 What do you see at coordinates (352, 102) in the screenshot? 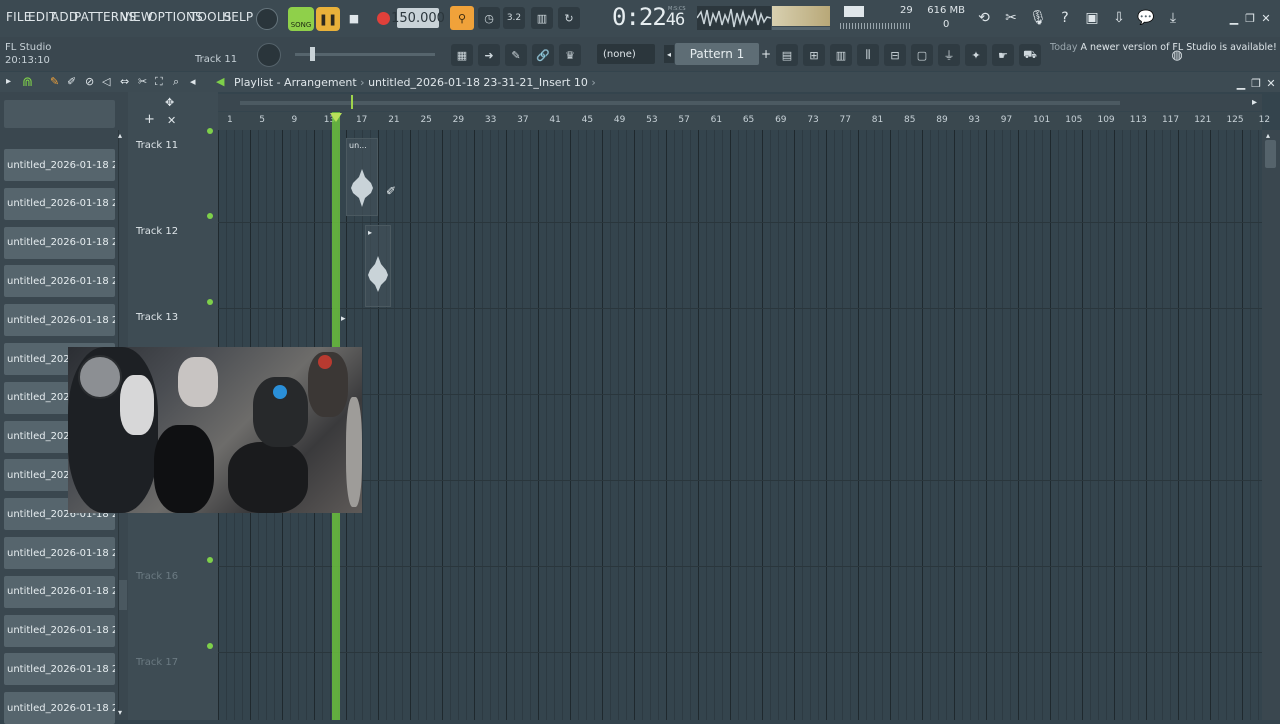
I see `playhead-overview-marker` at bounding box center [352, 102].